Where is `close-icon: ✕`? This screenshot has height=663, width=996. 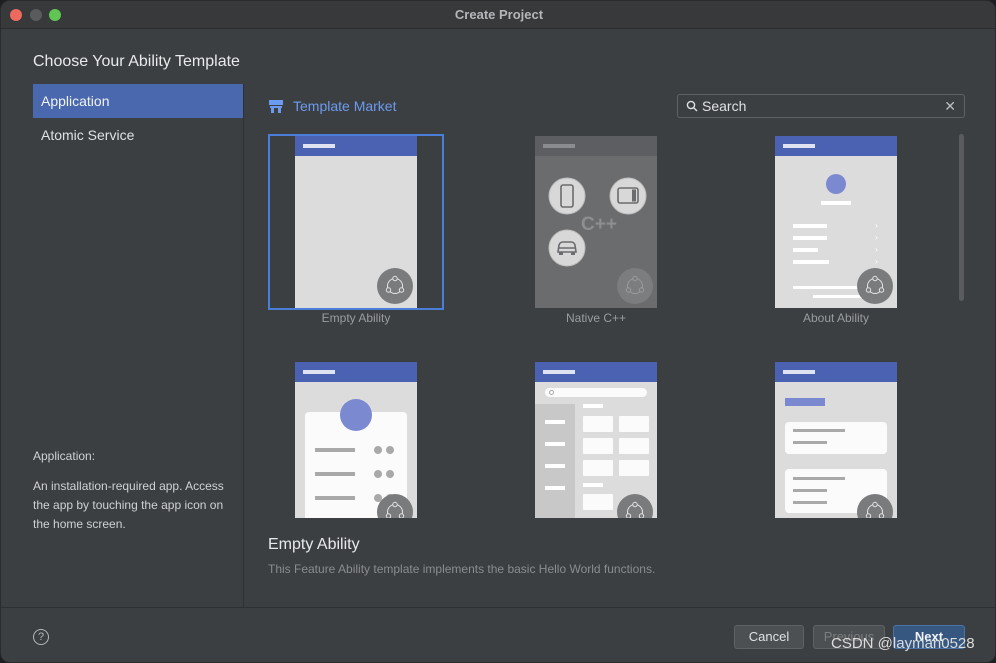 close-icon: ✕ is located at coordinates (950, 106).